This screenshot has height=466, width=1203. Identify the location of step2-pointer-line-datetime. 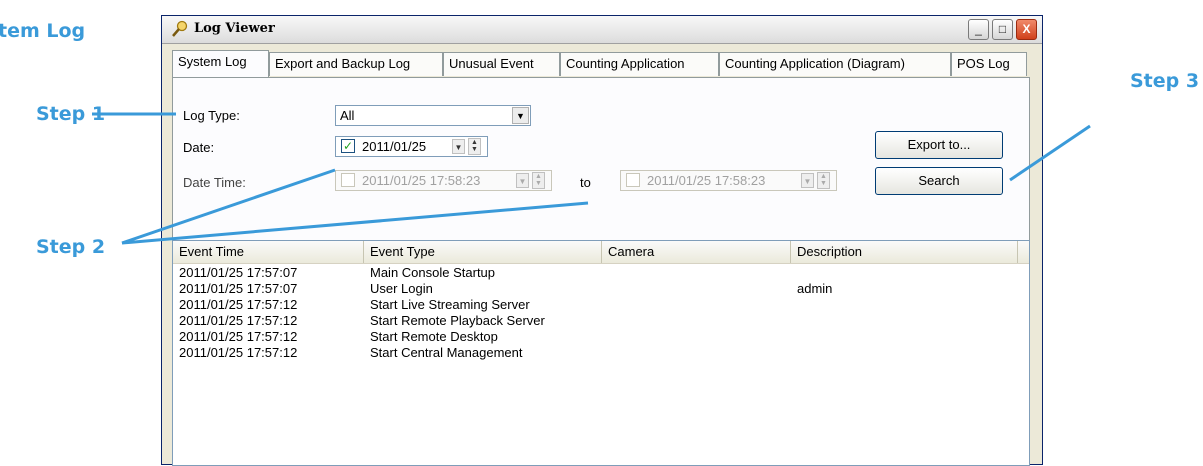
(355, 223).